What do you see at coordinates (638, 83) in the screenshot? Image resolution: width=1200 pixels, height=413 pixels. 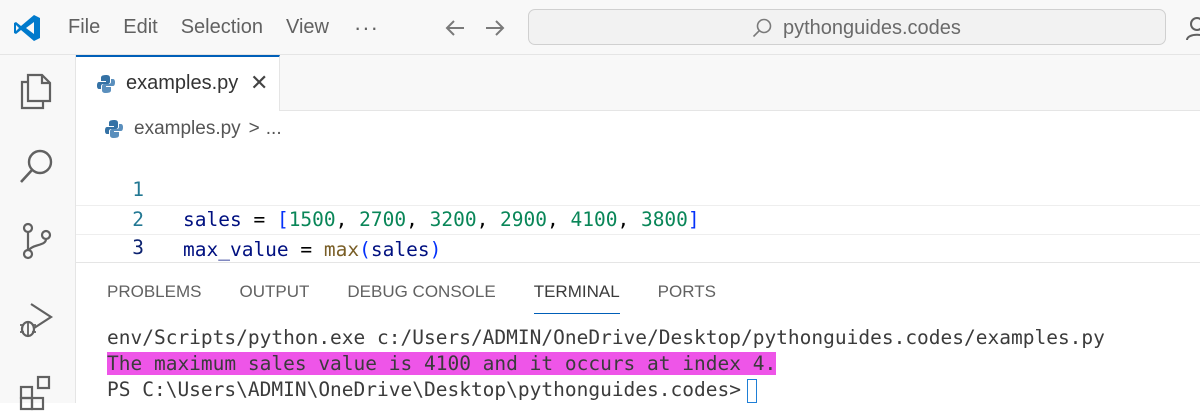 I see `editor-tab-bar: examples.py ✕` at bounding box center [638, 83].